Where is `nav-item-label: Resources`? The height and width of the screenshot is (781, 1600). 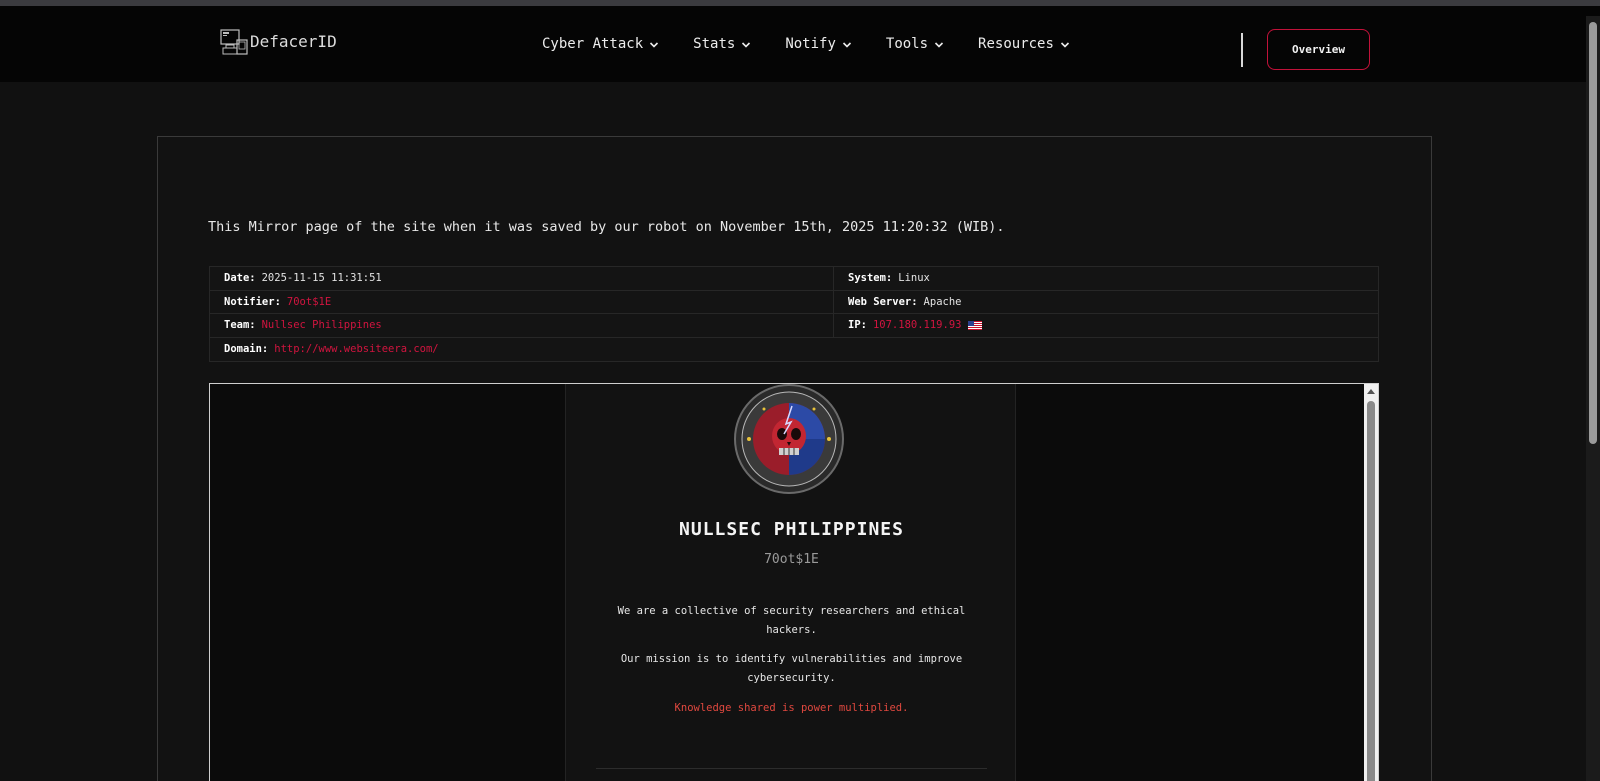 nav-item-label: Resources is located at coordinates (1016, 44).